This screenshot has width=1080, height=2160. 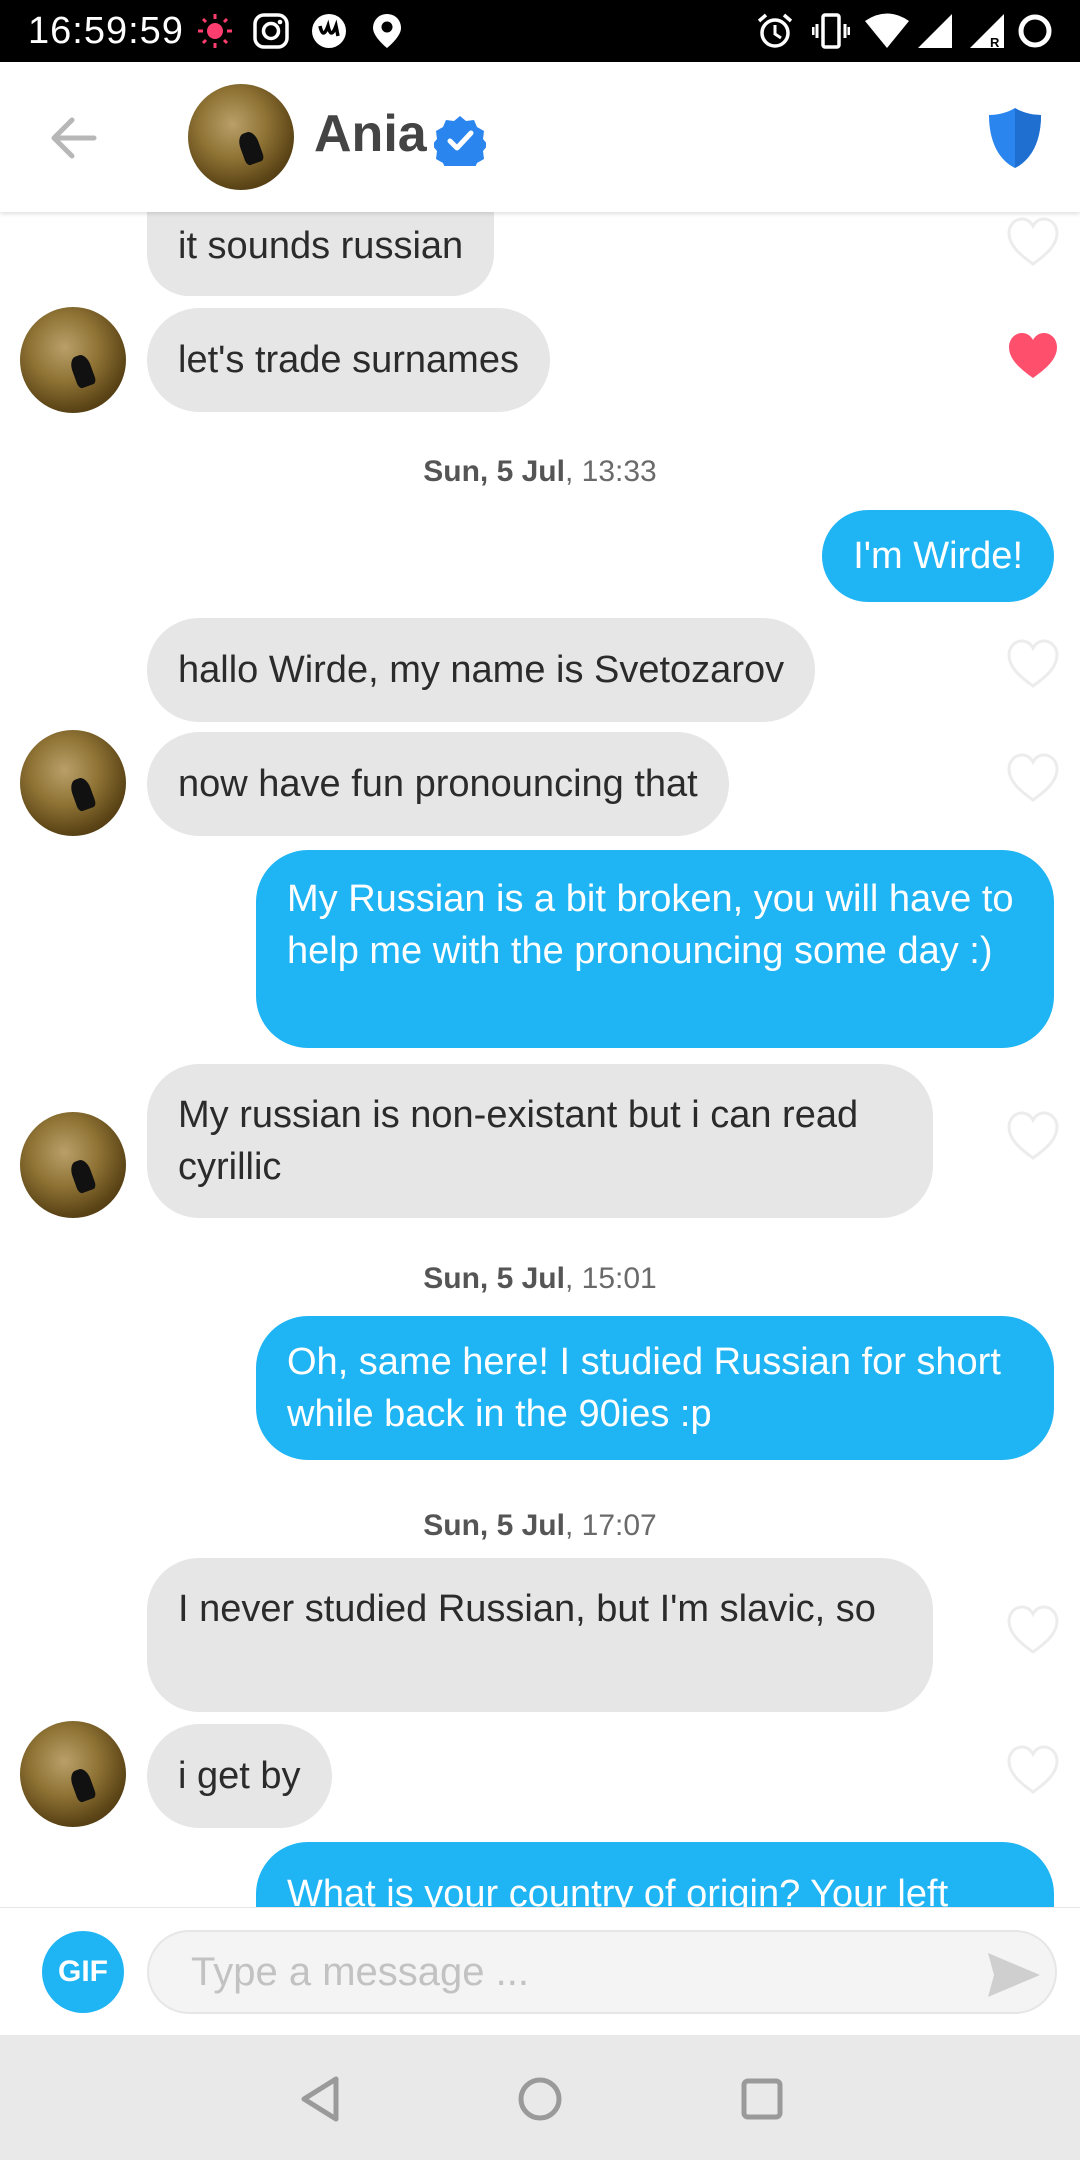 What do you see at coordinates (271, 31) in the screenshot?
I see `instagram-icon` at bounding box center [271, 31].